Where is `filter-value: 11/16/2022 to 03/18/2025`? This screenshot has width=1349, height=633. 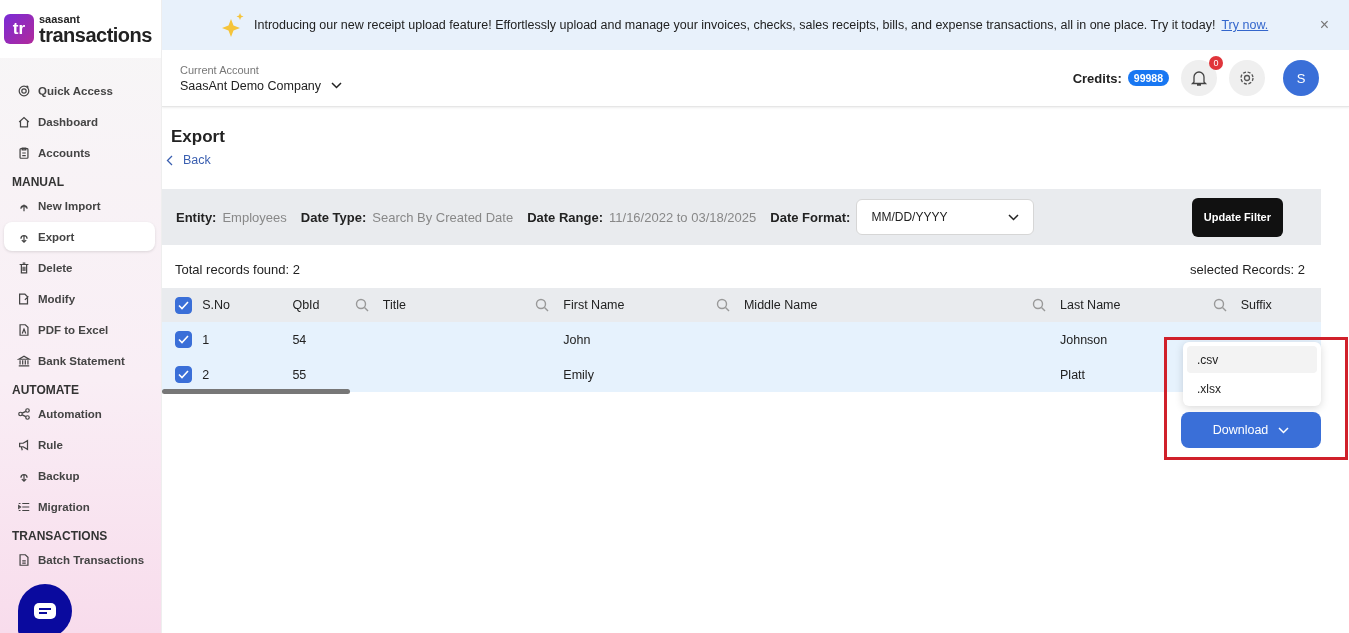 filter-value: 11/16/2022 to 03/18/2025 is located at coordinates (683, 217).